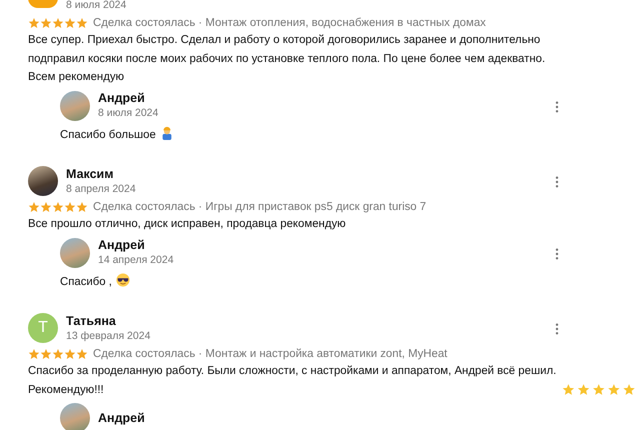 The image size is (640, 430). I want to click on author-name: Татьяна, so click(91, 321).